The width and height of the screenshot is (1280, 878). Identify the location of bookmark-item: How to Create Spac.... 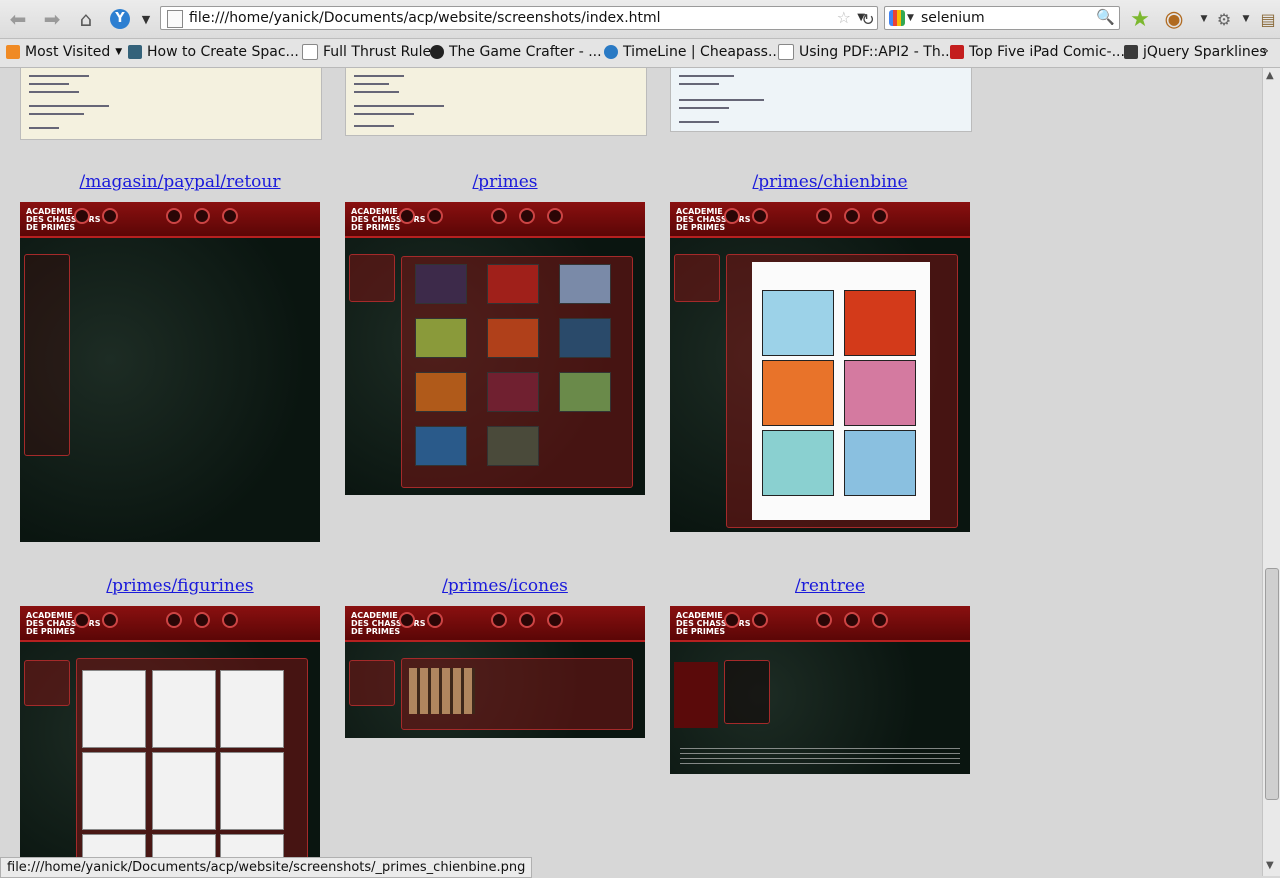
(213, 52).